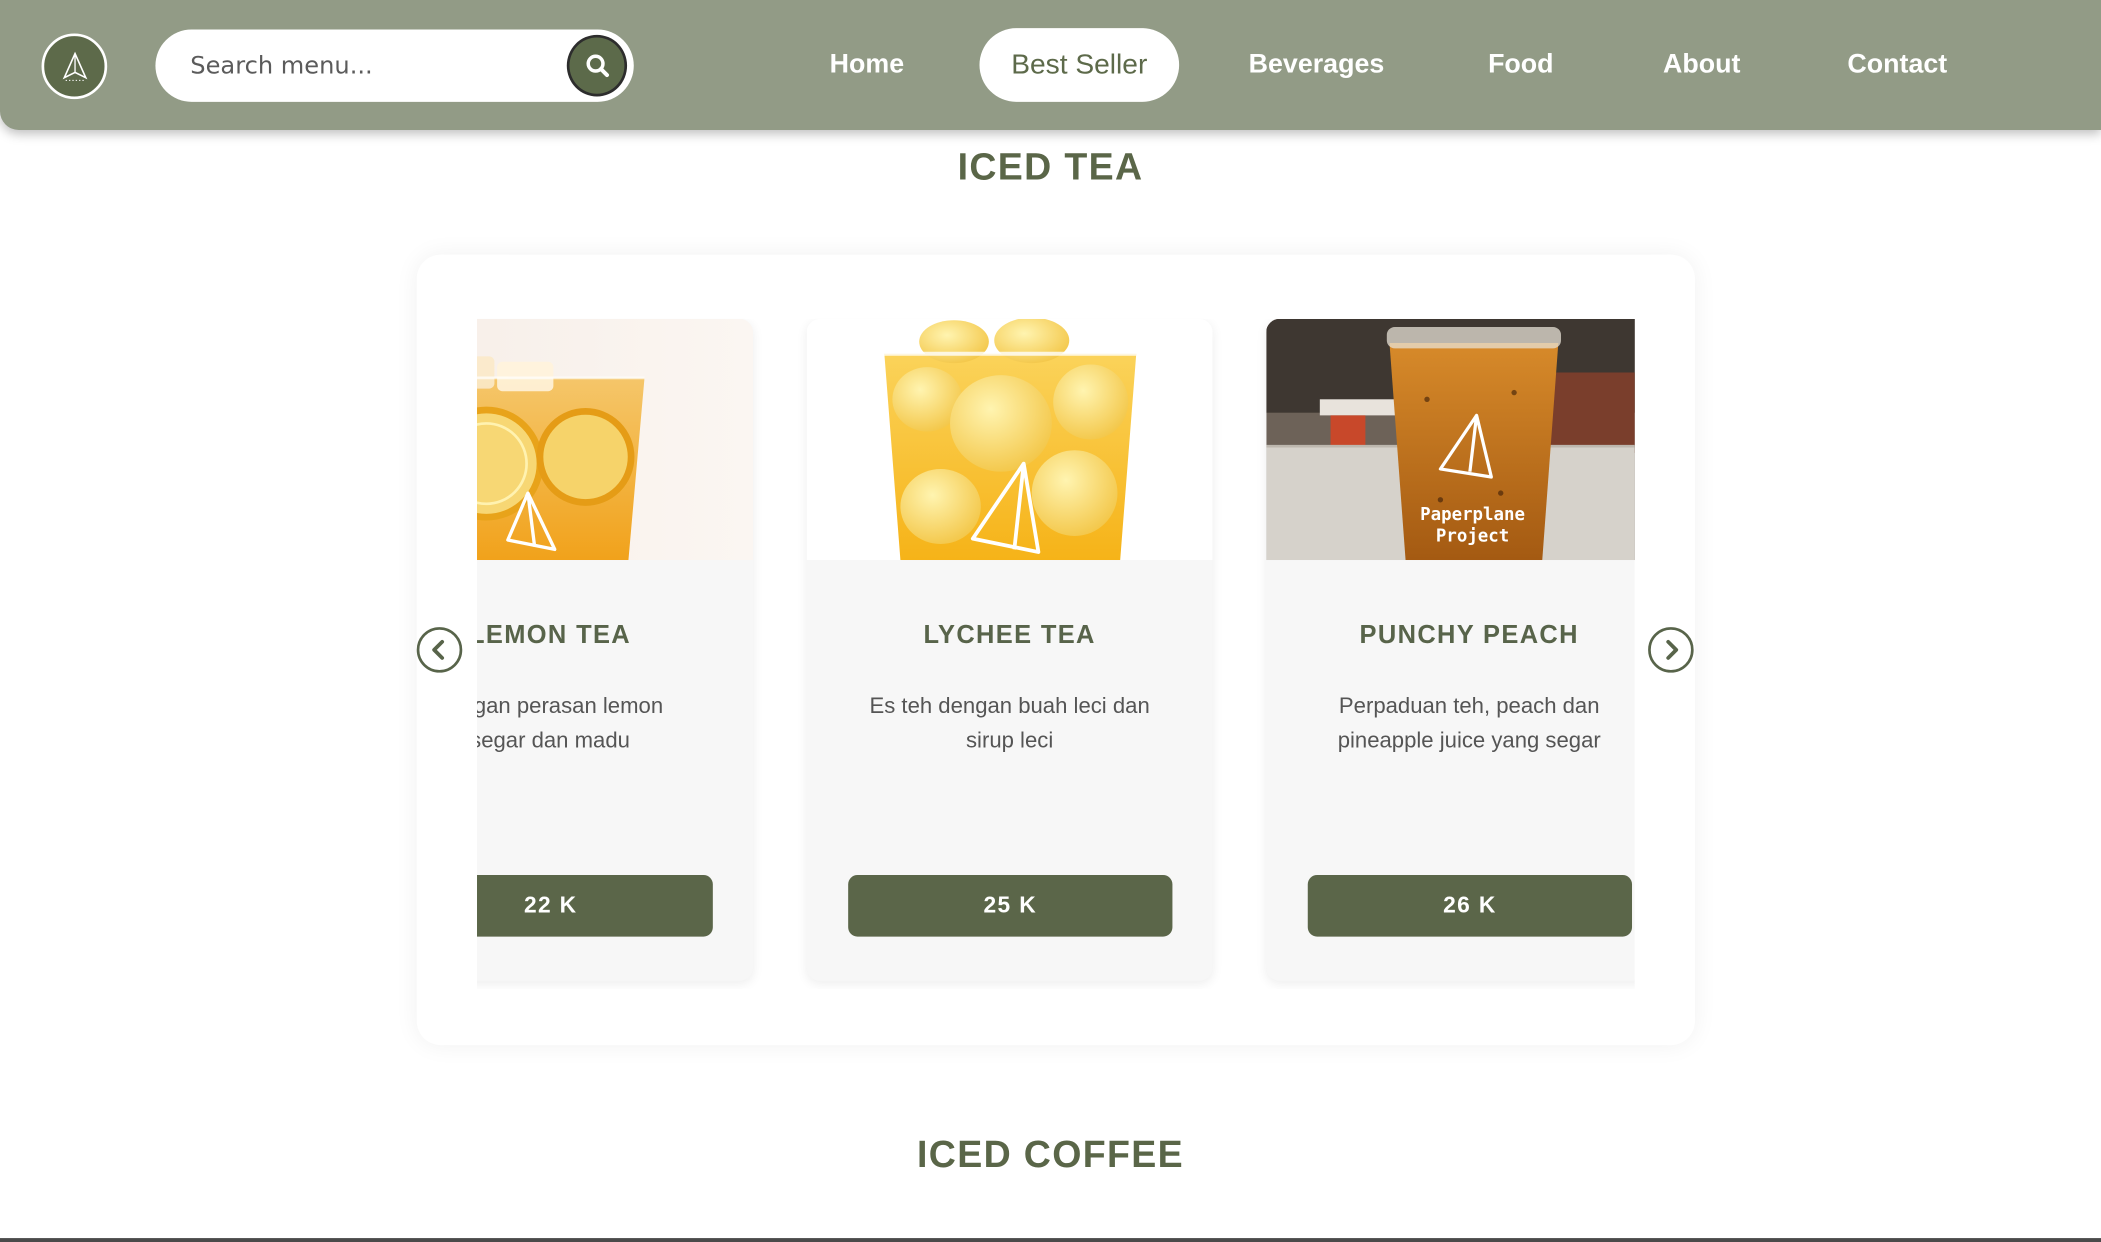 This screenshot has height=1242, width=2101. What do you see at coordinates (554, 635) in the screenshot?
I see `product-name: LEMON TEA` at bounding box center [554, 635].